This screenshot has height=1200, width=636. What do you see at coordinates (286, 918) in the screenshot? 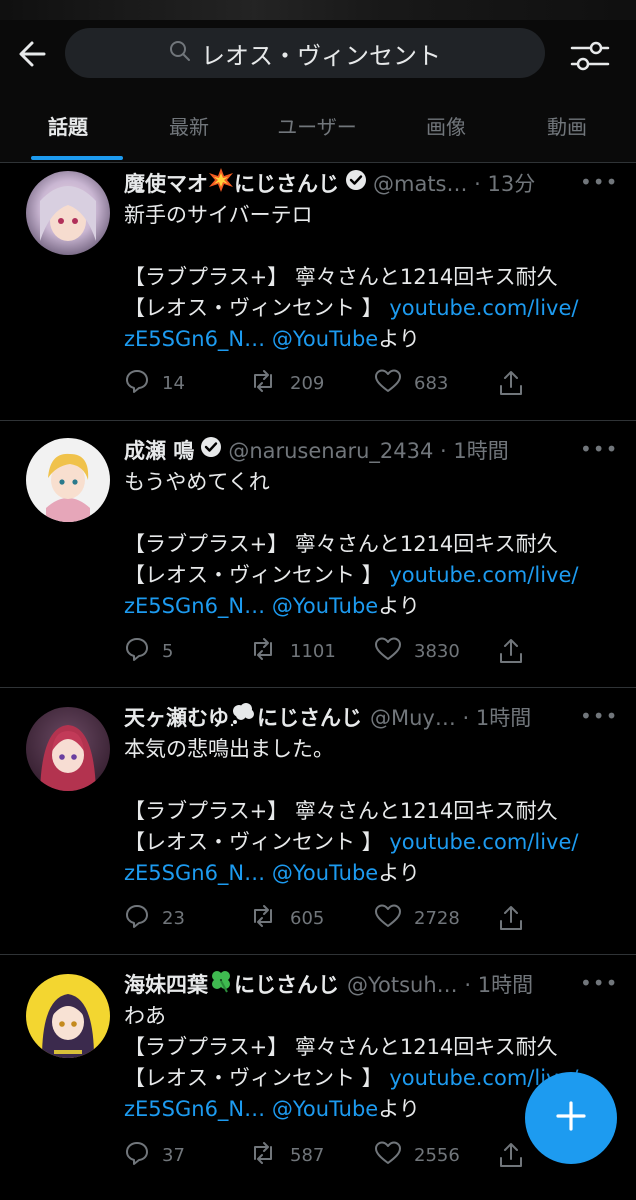
I see `retweet-button: 605` at bounding box center [286, 918].